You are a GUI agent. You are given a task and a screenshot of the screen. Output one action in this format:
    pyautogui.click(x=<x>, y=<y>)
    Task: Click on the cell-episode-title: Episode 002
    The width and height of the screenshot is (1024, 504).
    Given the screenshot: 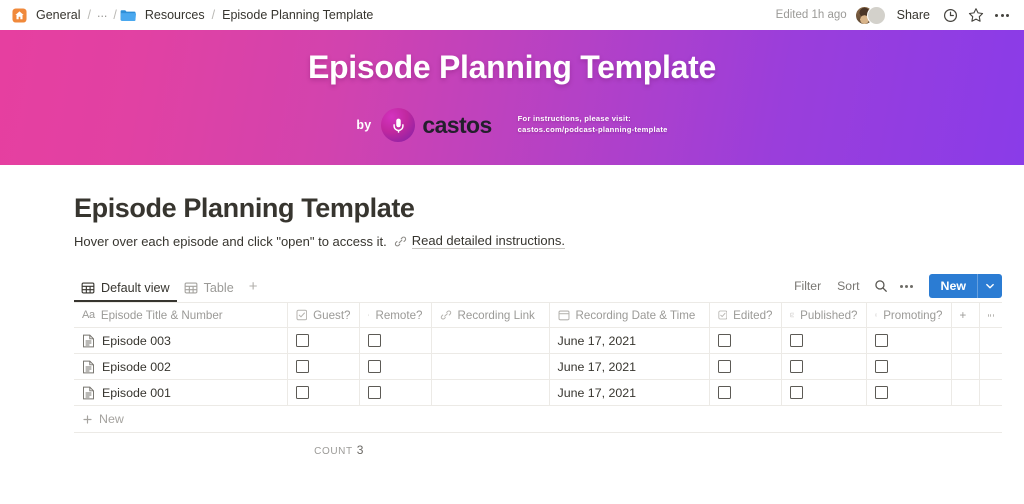 What is the action you would take?
    pyautogui.click(x=181, y=366)
    